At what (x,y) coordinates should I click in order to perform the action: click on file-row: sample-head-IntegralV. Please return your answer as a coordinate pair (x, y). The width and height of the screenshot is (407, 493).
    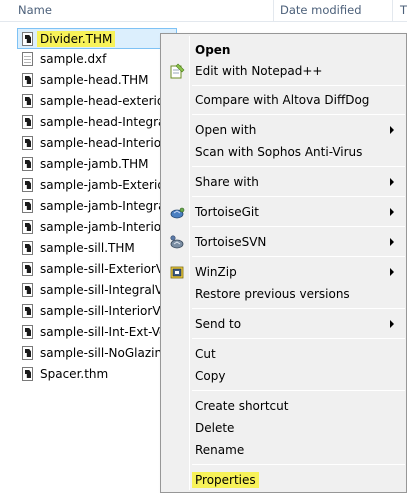
    Looking at the image, I should click on (97, 122).